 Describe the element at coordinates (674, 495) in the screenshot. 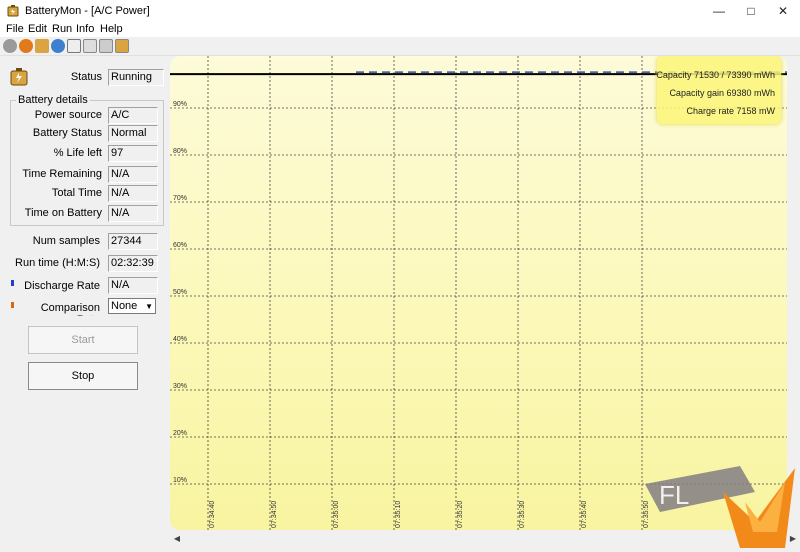

I see `watermark-text: FL` at that location.